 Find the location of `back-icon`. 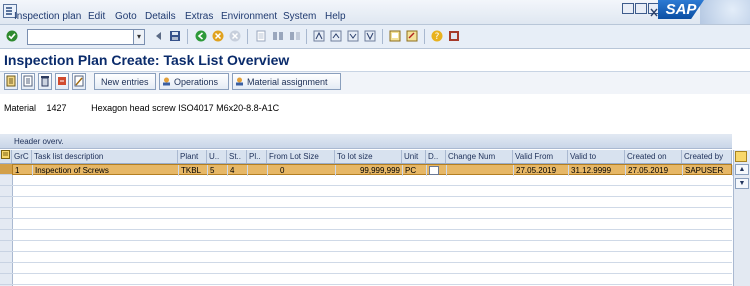

back-icon is located at coordinates (201, 36).